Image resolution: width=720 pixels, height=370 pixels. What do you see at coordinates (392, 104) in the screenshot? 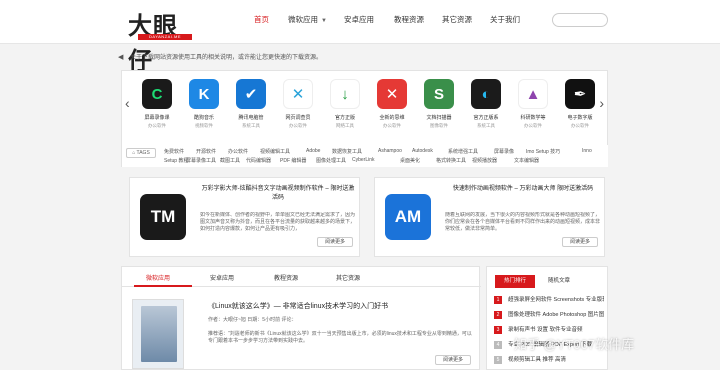
I see `app-item: ✕ 全新的思维 办公软件` at bounding box center [392, 104].